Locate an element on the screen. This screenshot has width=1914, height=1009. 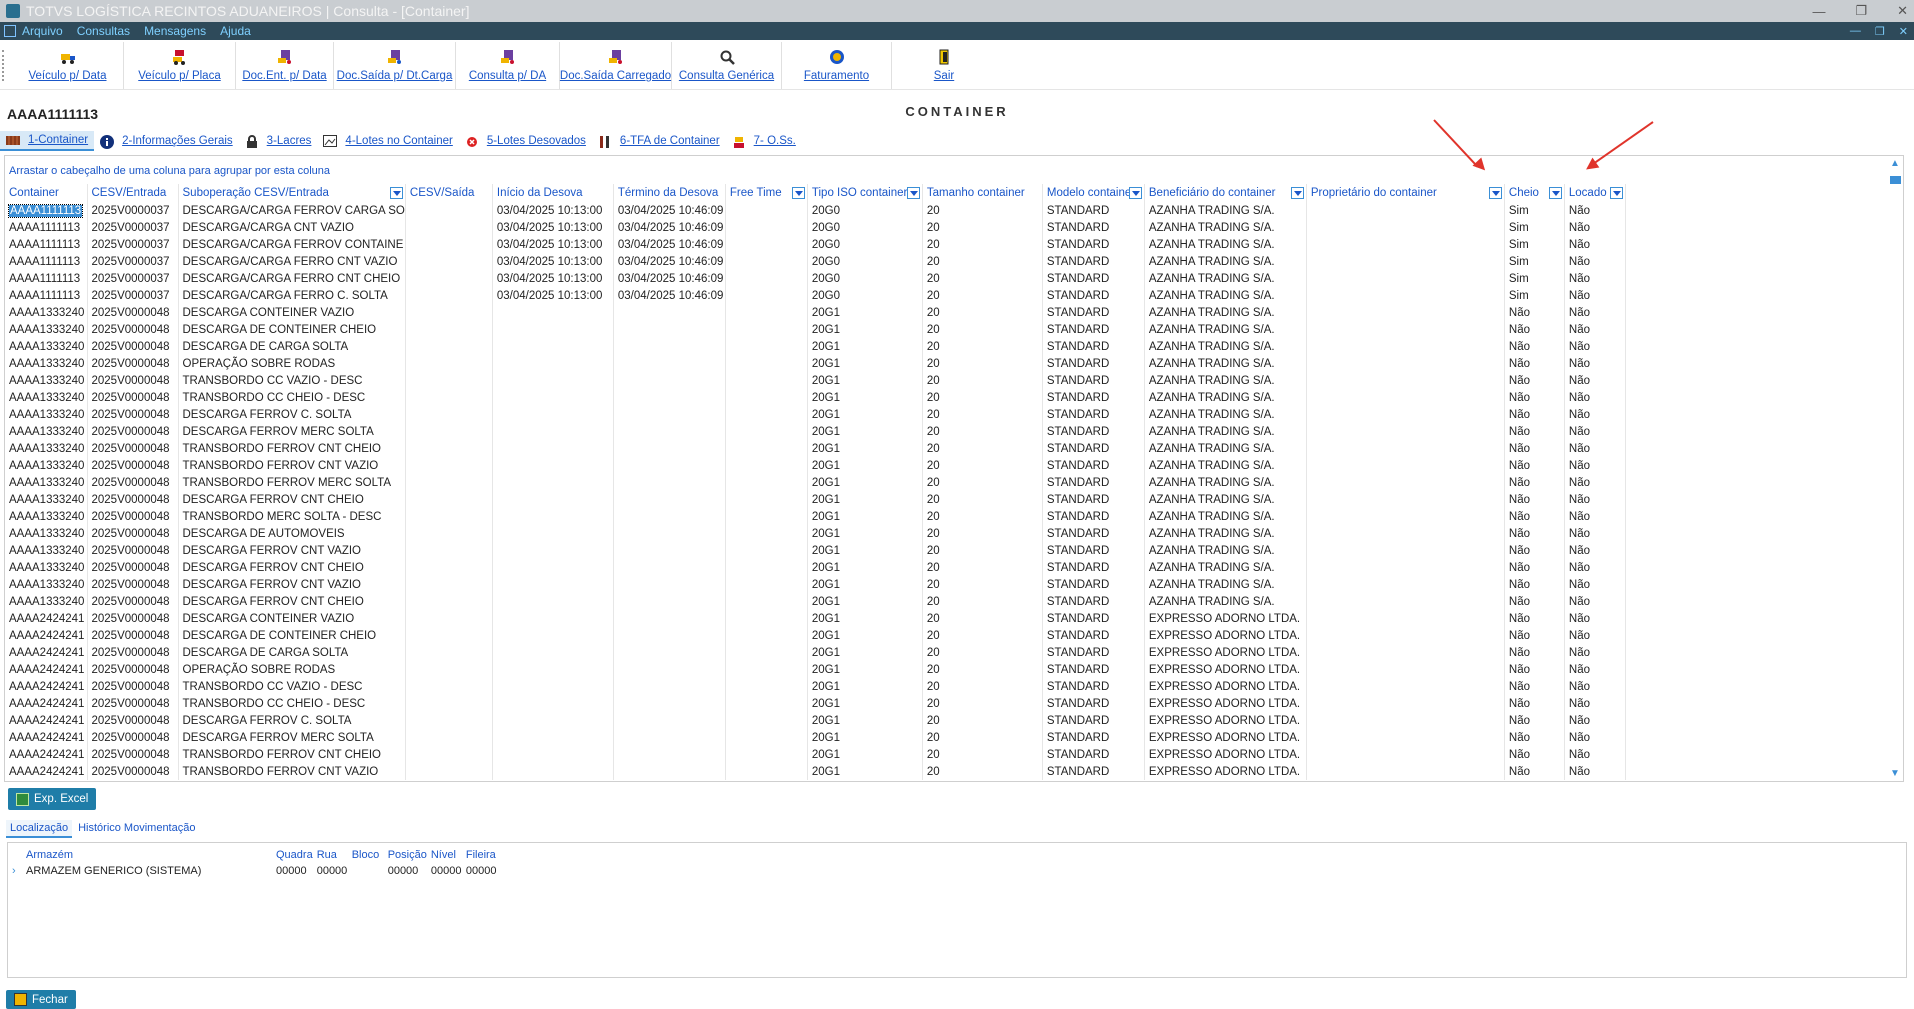
menu-ajuda: Ajuda is located at coordinates (235, 31).